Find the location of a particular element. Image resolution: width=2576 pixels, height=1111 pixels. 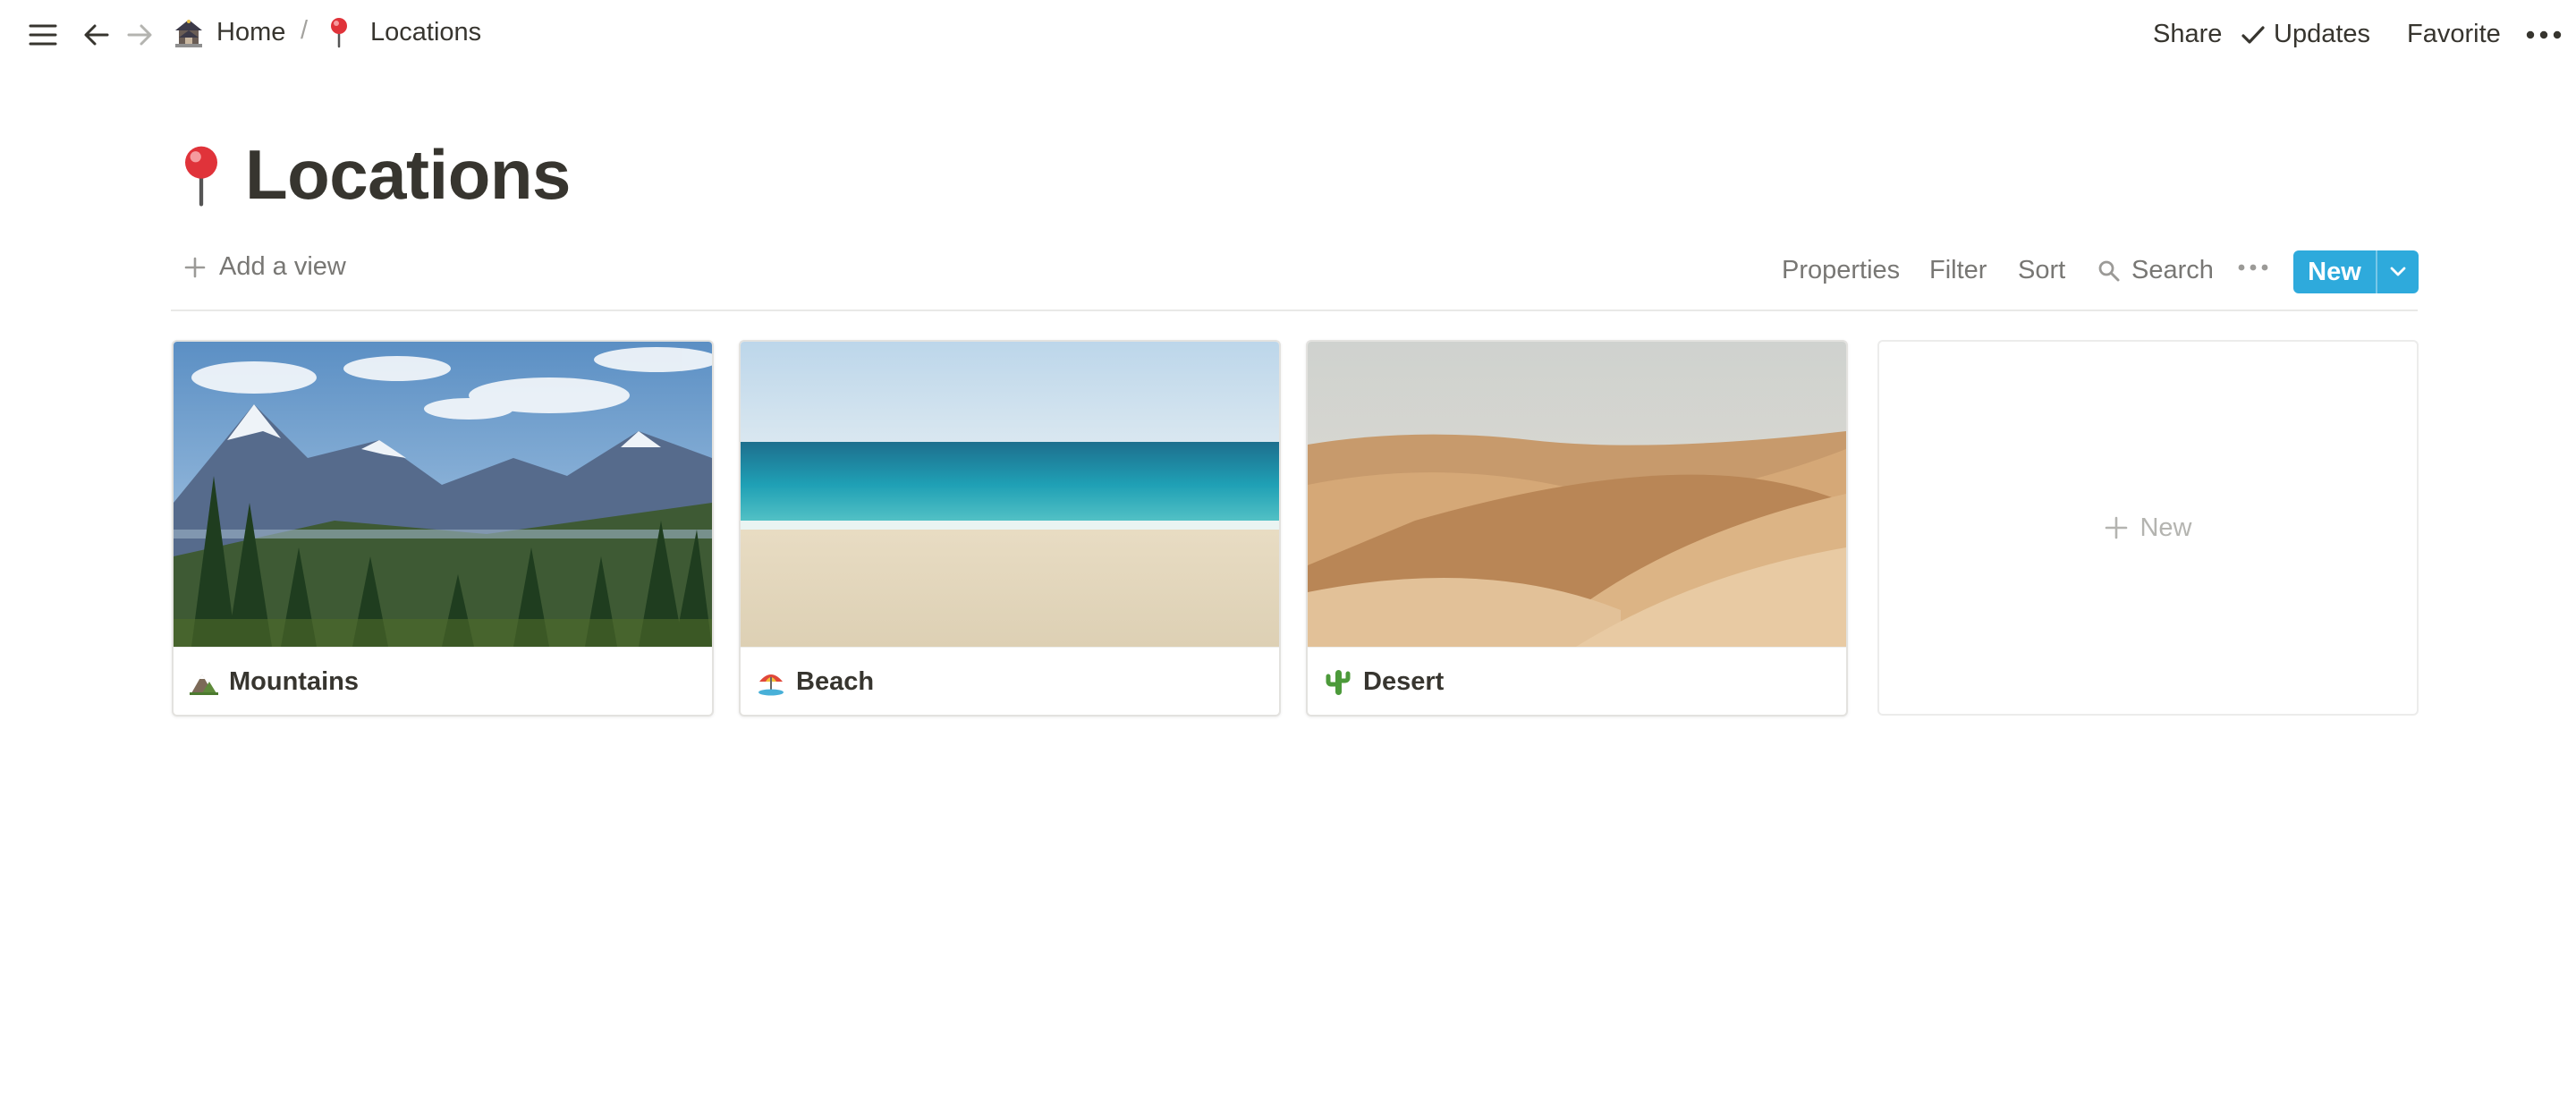

desert-dunes-image is located at coordinates (1577, 494).